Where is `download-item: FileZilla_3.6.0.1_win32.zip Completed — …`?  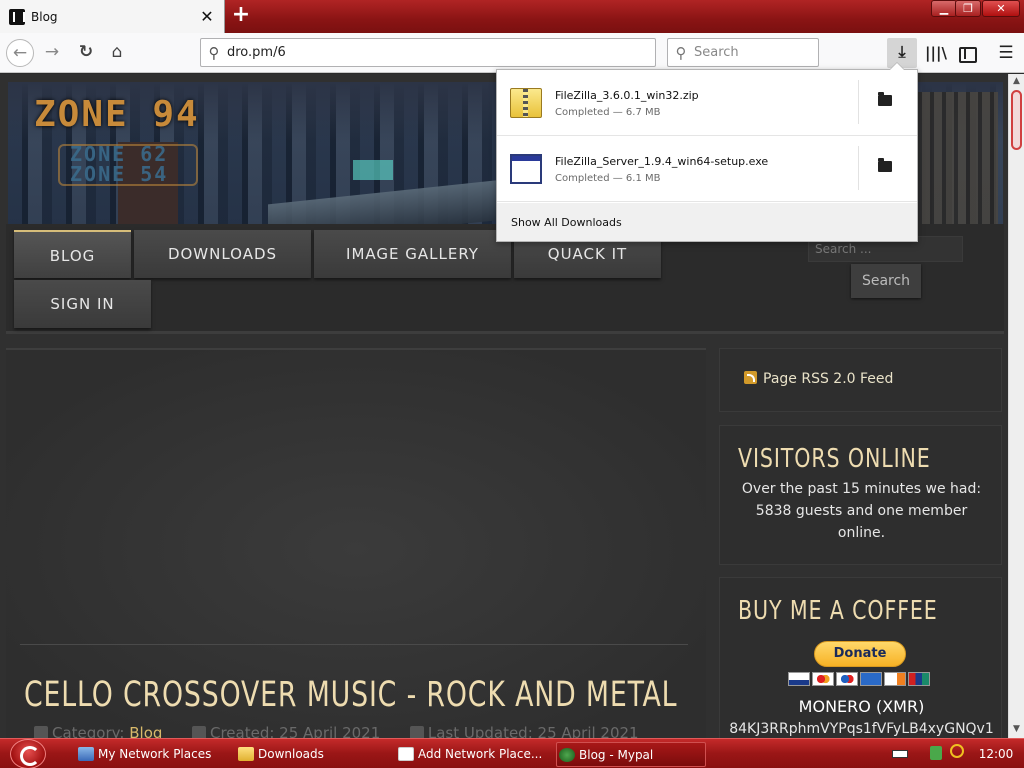 download-item: FileZilla_3.6.0.1_win32.zip Completed — … is located at coordinates (707, 103).